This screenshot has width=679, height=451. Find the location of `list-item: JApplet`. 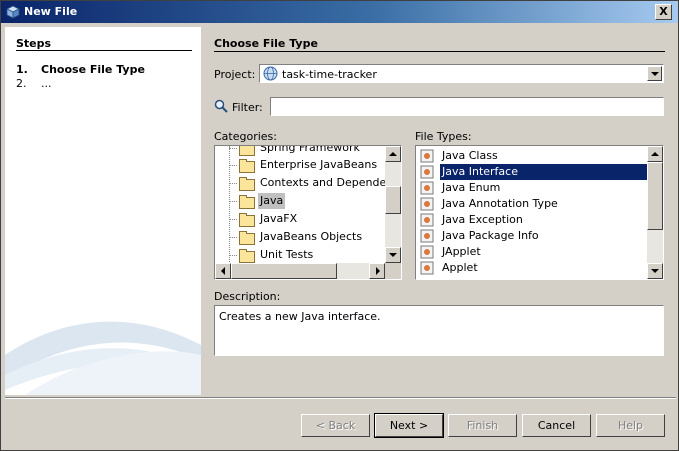

list-item: JApplet is located at coordinates (532, 252).